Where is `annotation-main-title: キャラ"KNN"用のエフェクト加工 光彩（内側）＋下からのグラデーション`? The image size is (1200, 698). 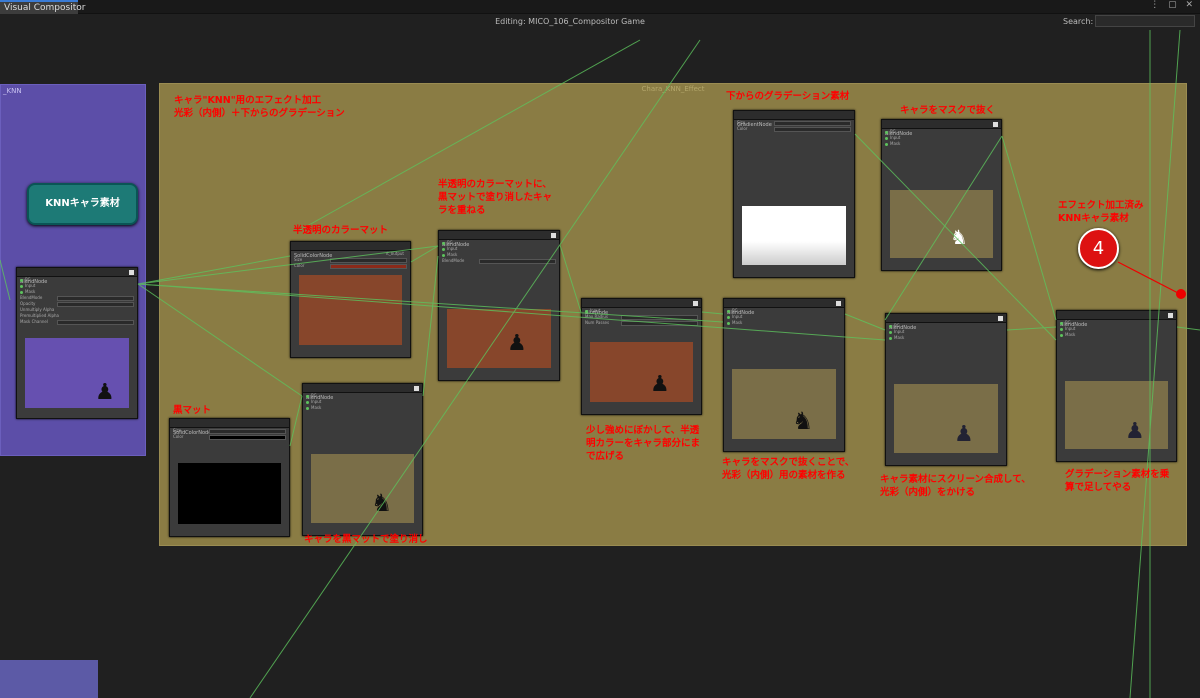
annotation-main-title: キャラ"KNN"用のエフェクト加工 光彩（内側）＋下からのグラデーション is located at coordinates (259, 107).